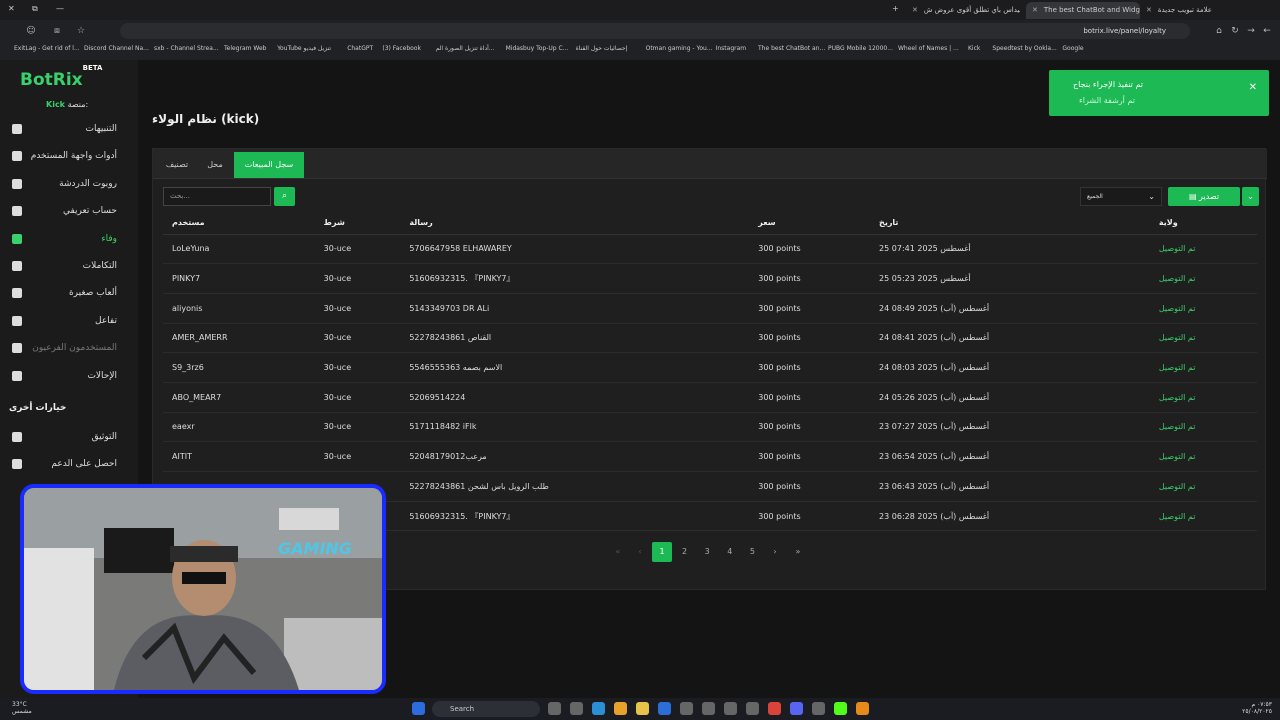 The width and height of the screenshot is (1280, 720). Describe the element at coordinates (69, 437) in the screenshot. I see `sidebar-other-item-0: التوثيق` at that location.